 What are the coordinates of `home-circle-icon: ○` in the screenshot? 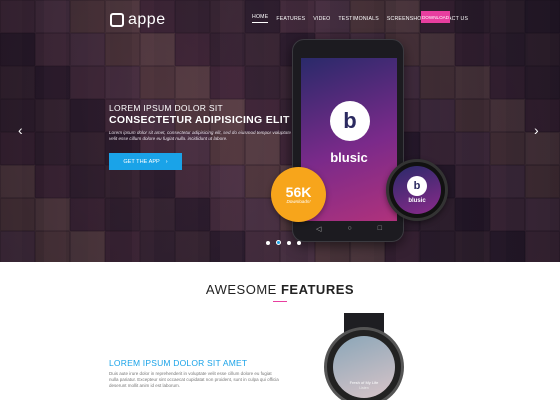 It's located at (349, 228).